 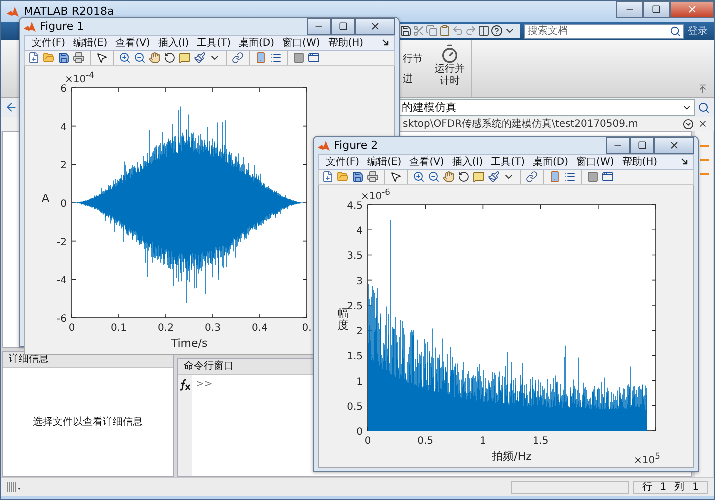 I want to click on tick-label: 0.2, so click(x=166, y=328).